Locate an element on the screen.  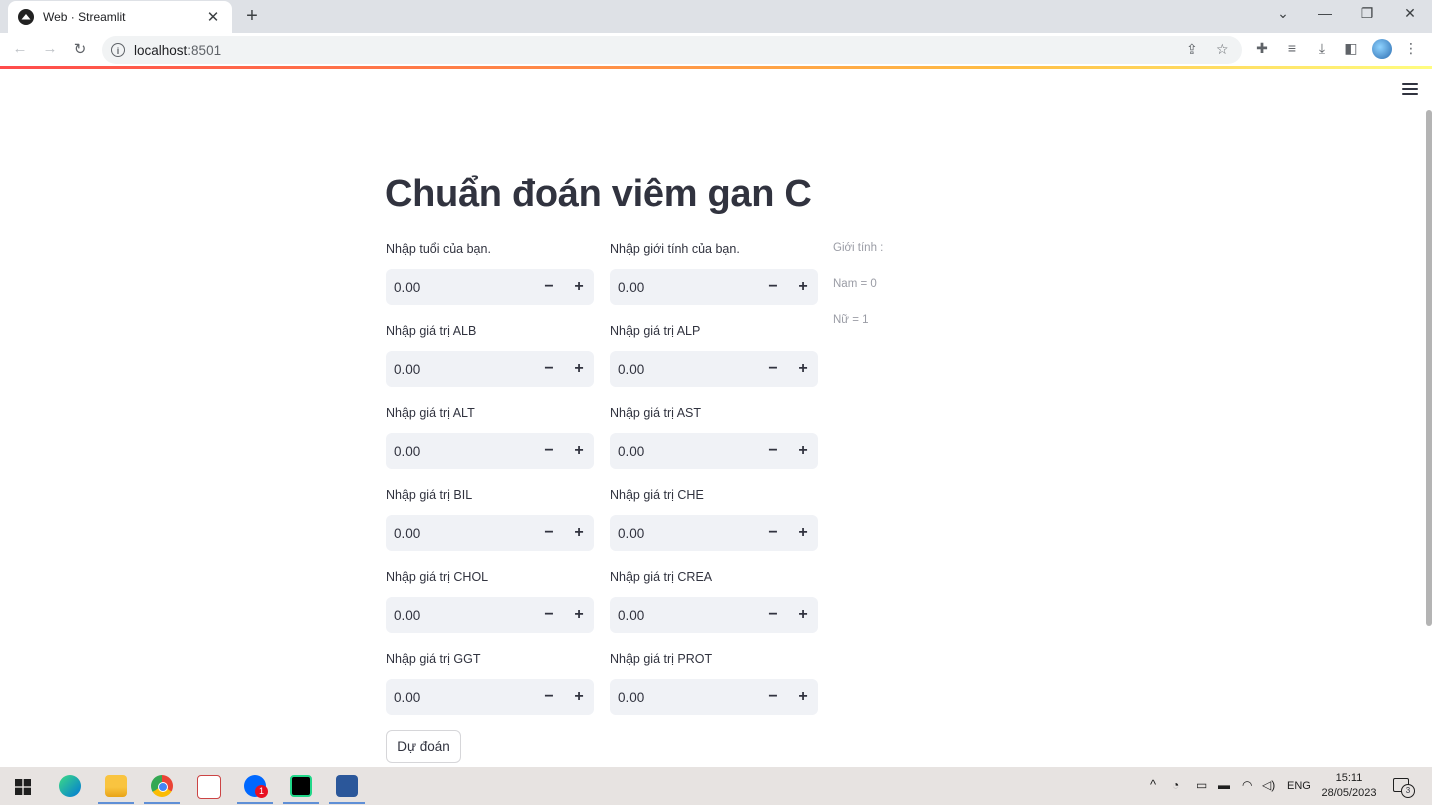
che-label: Nhập giá trị CHE is located at coordinates (657, 495).